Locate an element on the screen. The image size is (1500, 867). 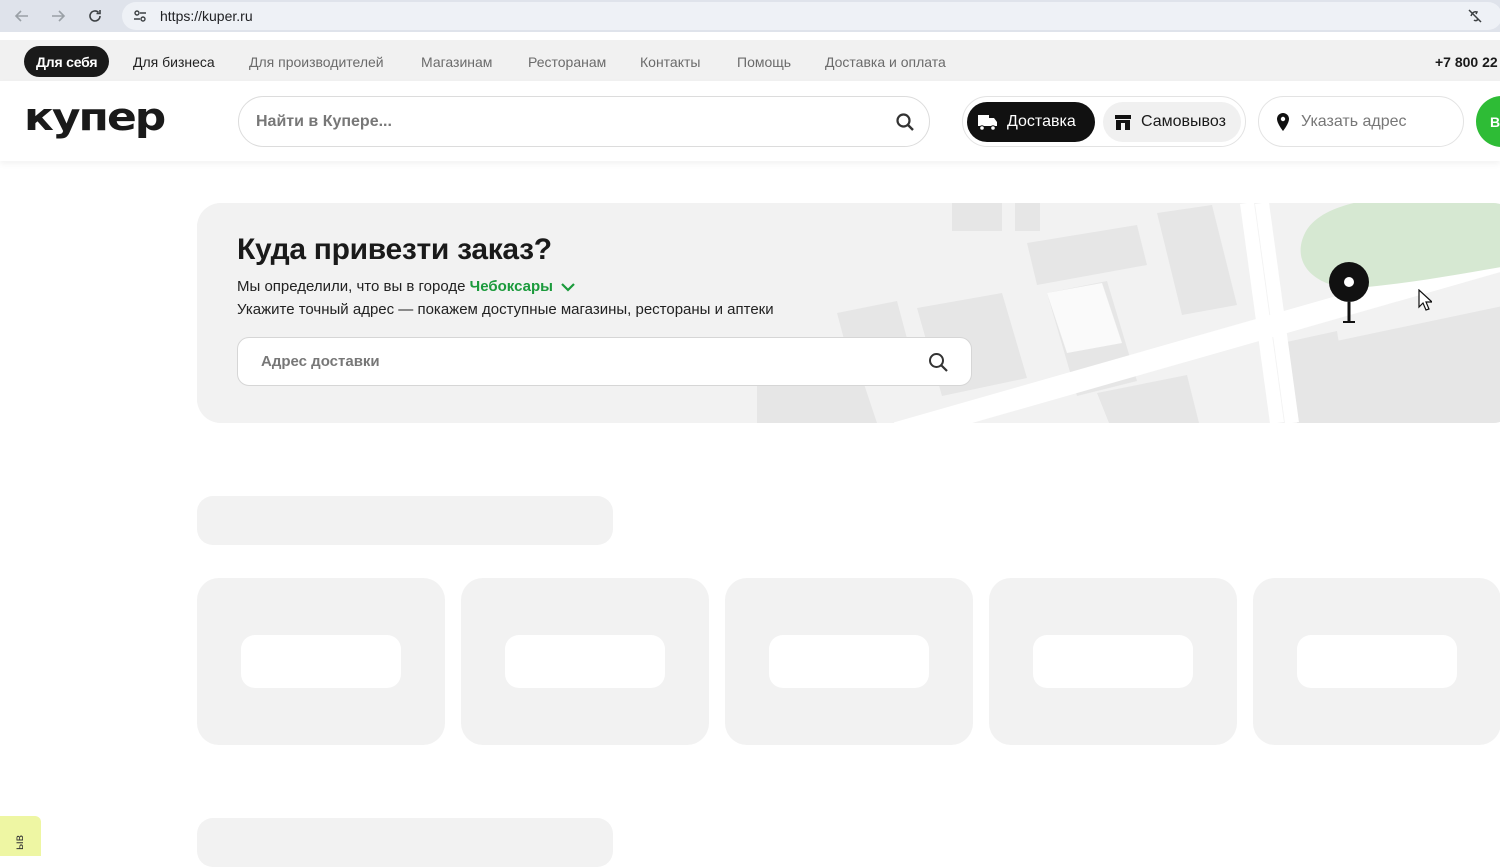
back-icon is located at coordinates (22, 16).